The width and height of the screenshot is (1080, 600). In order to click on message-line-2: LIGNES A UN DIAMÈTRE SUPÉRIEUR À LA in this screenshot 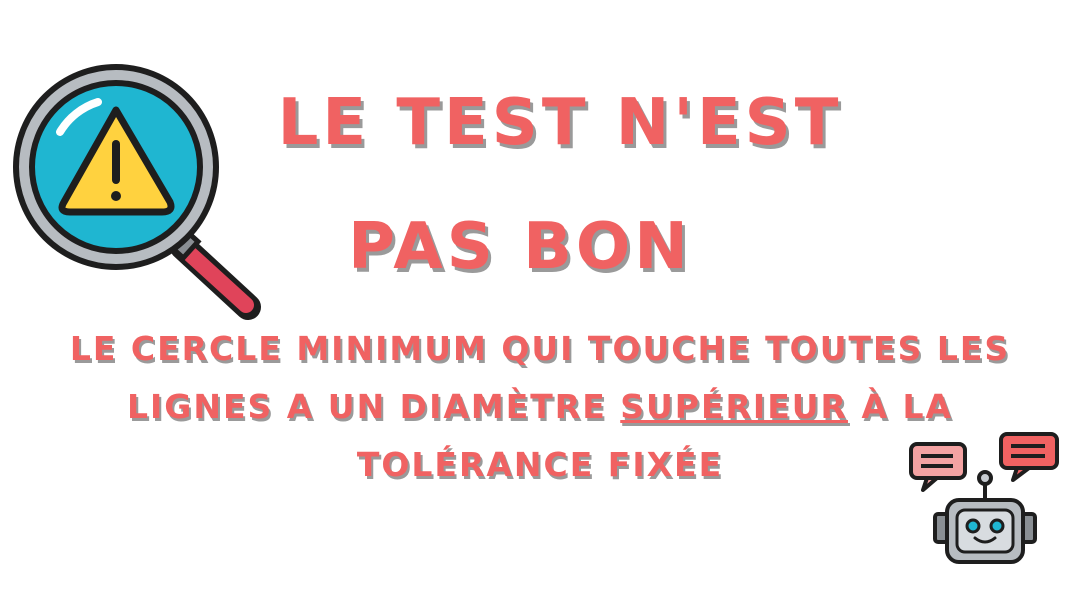, I will do `click(540, 407)`.